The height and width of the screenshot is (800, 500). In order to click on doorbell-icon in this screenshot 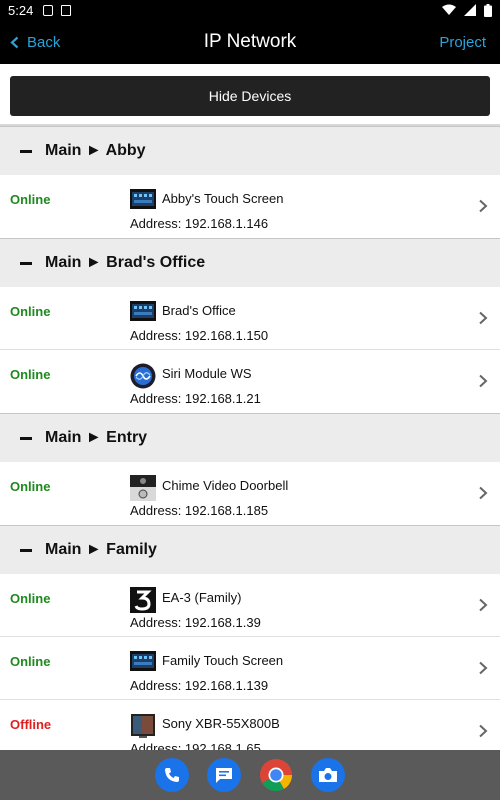, I will do `click(143, 488)`.